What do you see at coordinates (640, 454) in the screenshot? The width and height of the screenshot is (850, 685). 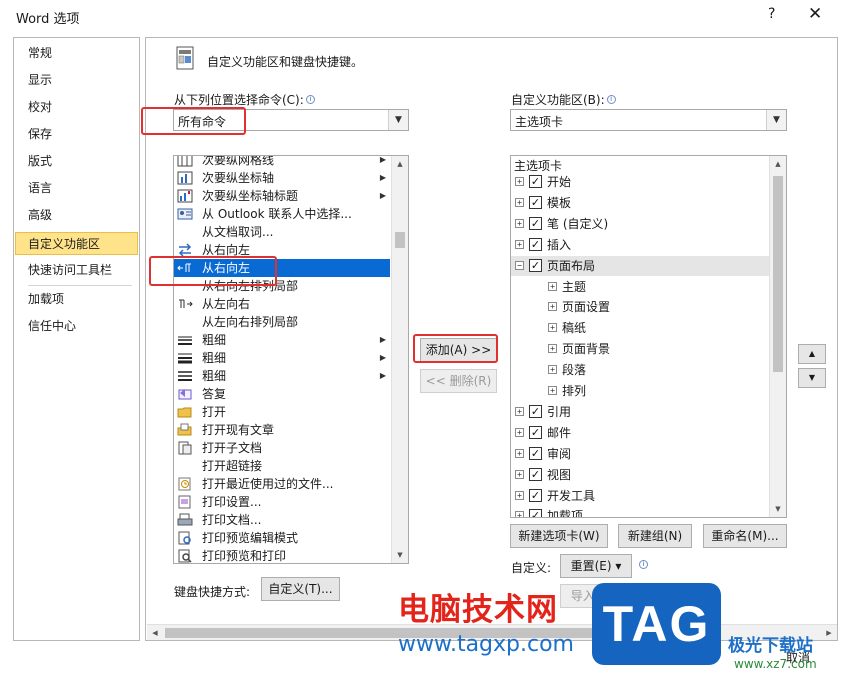 I see `tree-tab-item: + ✓ 审阅` at bounding box center [640, 454].